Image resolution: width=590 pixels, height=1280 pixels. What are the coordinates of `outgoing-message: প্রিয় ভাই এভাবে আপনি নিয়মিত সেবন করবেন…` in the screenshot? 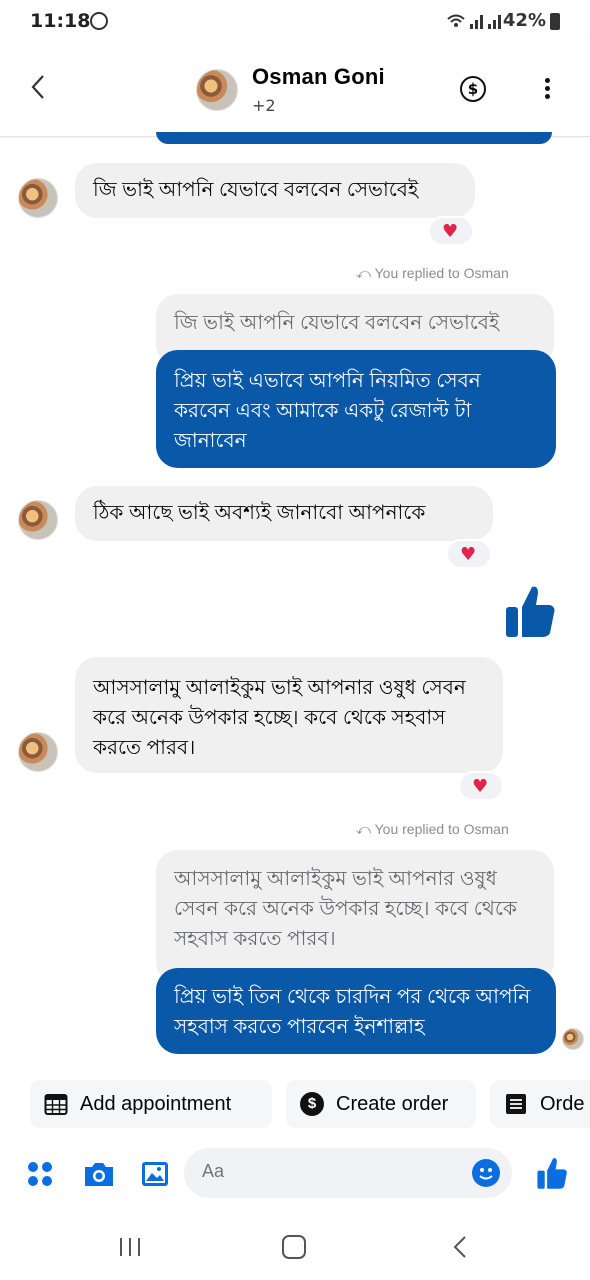 It's located at (356, 409).